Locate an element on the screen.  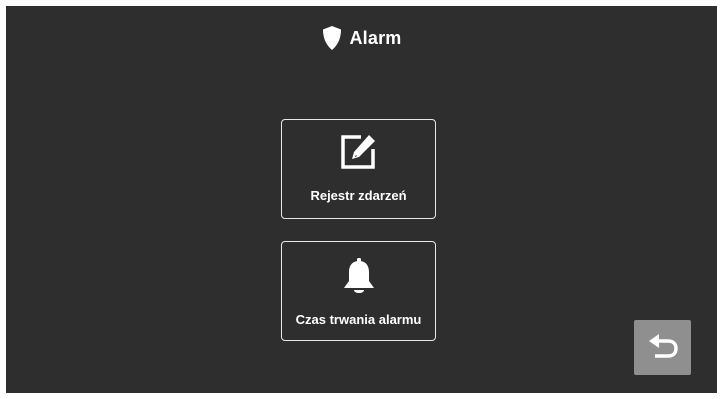
page-title: Alarm is located at coordinates (375, 37).